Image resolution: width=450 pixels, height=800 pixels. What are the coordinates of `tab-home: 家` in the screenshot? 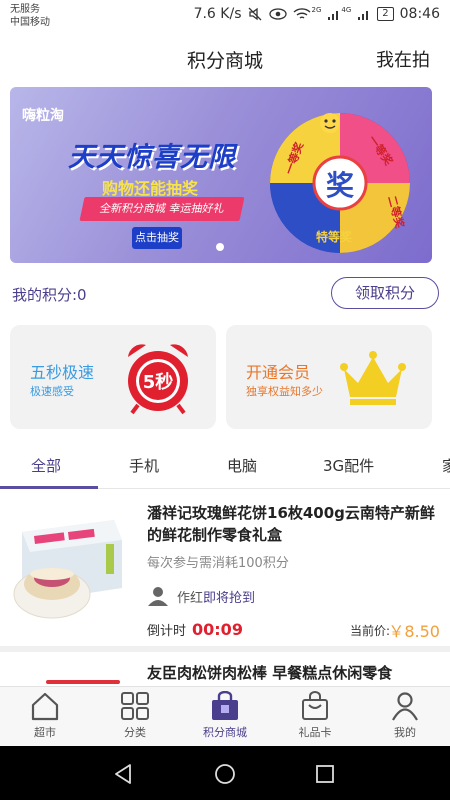 It's located at (446, 465).